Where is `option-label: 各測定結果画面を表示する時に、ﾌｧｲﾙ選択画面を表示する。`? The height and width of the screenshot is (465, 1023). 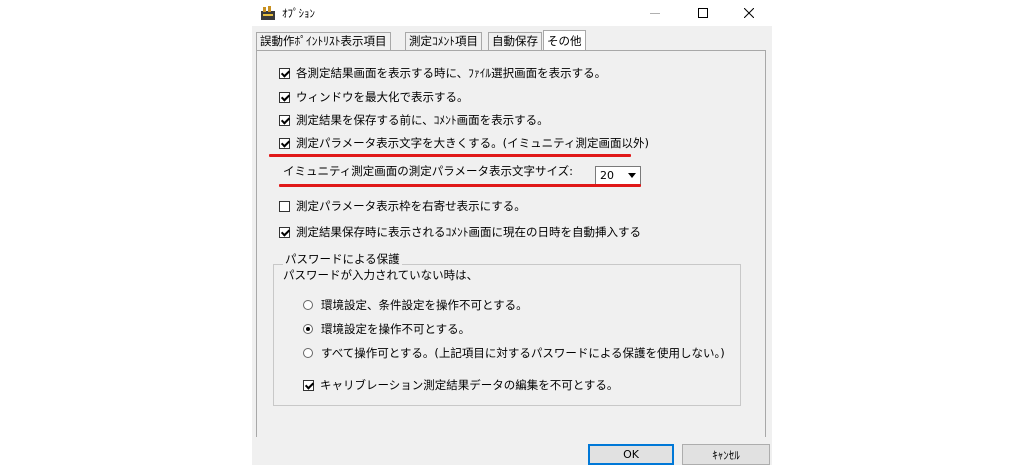
option-label: 各測定結果画面を表示する時に、ﾌｧｲﾙ選択画面を表示する。 is located at coordinates (451, 73).